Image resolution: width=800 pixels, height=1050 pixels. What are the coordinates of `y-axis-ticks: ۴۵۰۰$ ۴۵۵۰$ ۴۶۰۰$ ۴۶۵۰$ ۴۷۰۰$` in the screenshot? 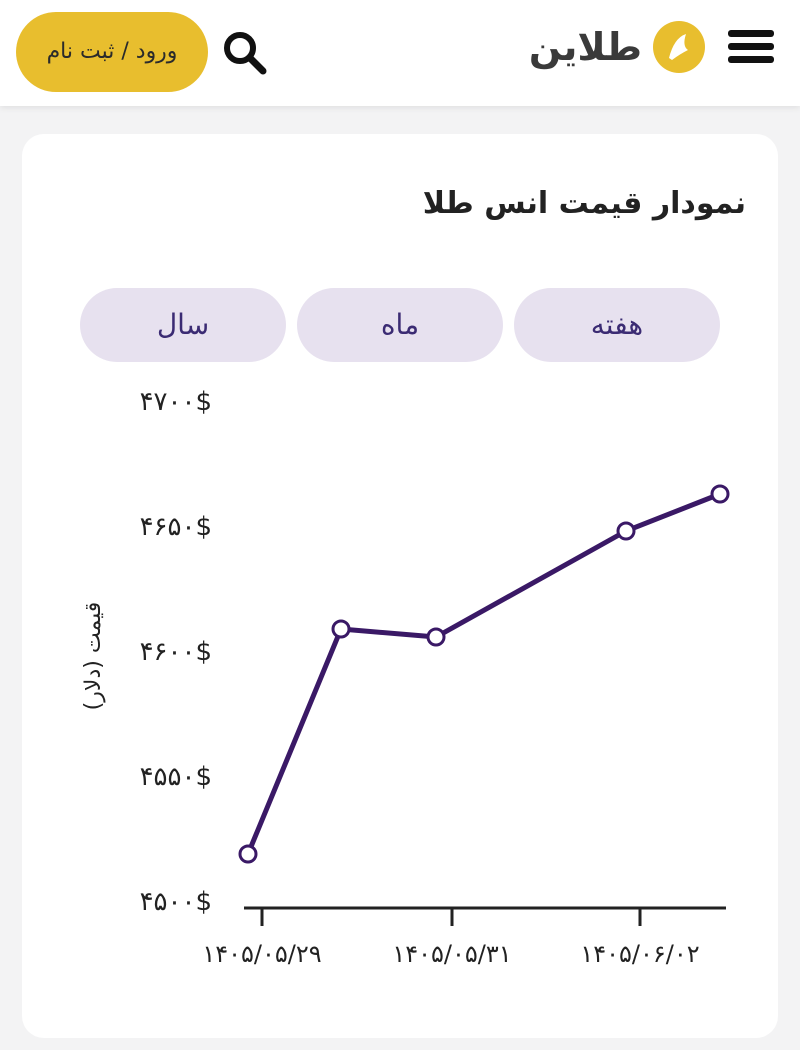 It's located at (176, 652).